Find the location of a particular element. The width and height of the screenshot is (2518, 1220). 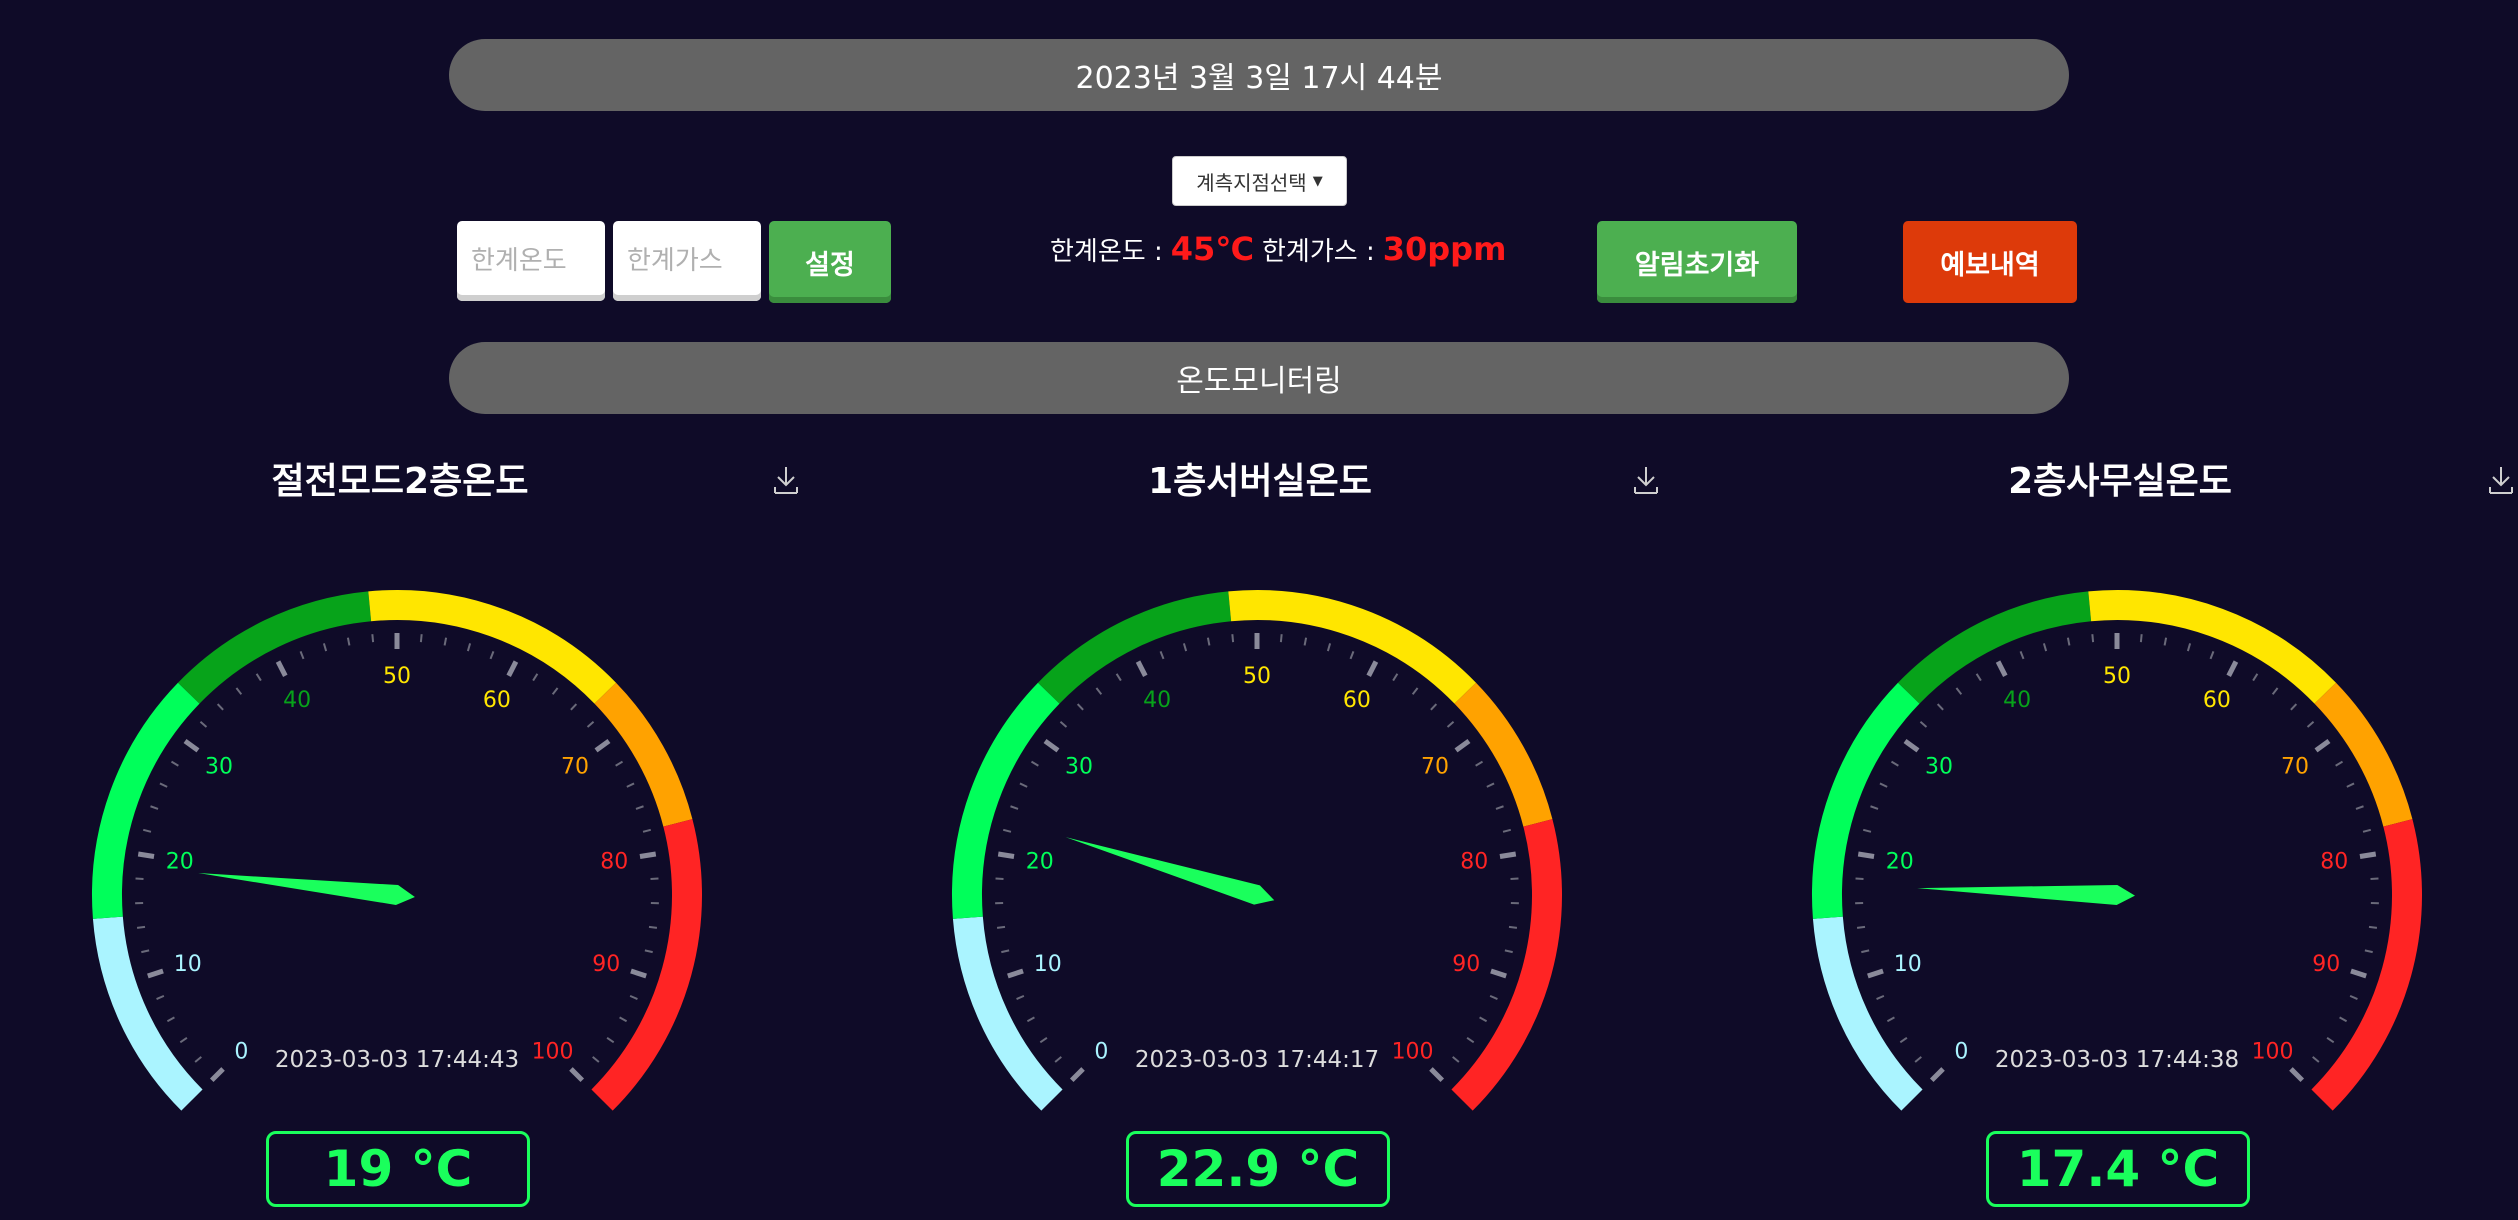

limit-gas-input is located at coordinates (687, 261).